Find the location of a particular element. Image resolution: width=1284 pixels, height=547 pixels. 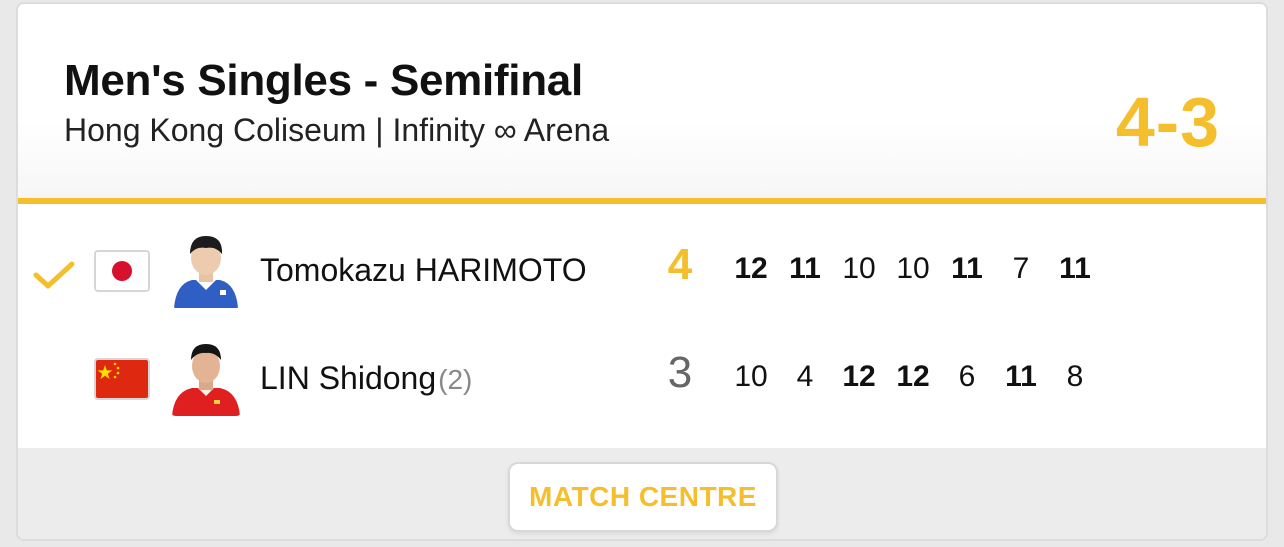

player-name-text: LIN Shidong is located at coordinates (348, 378).